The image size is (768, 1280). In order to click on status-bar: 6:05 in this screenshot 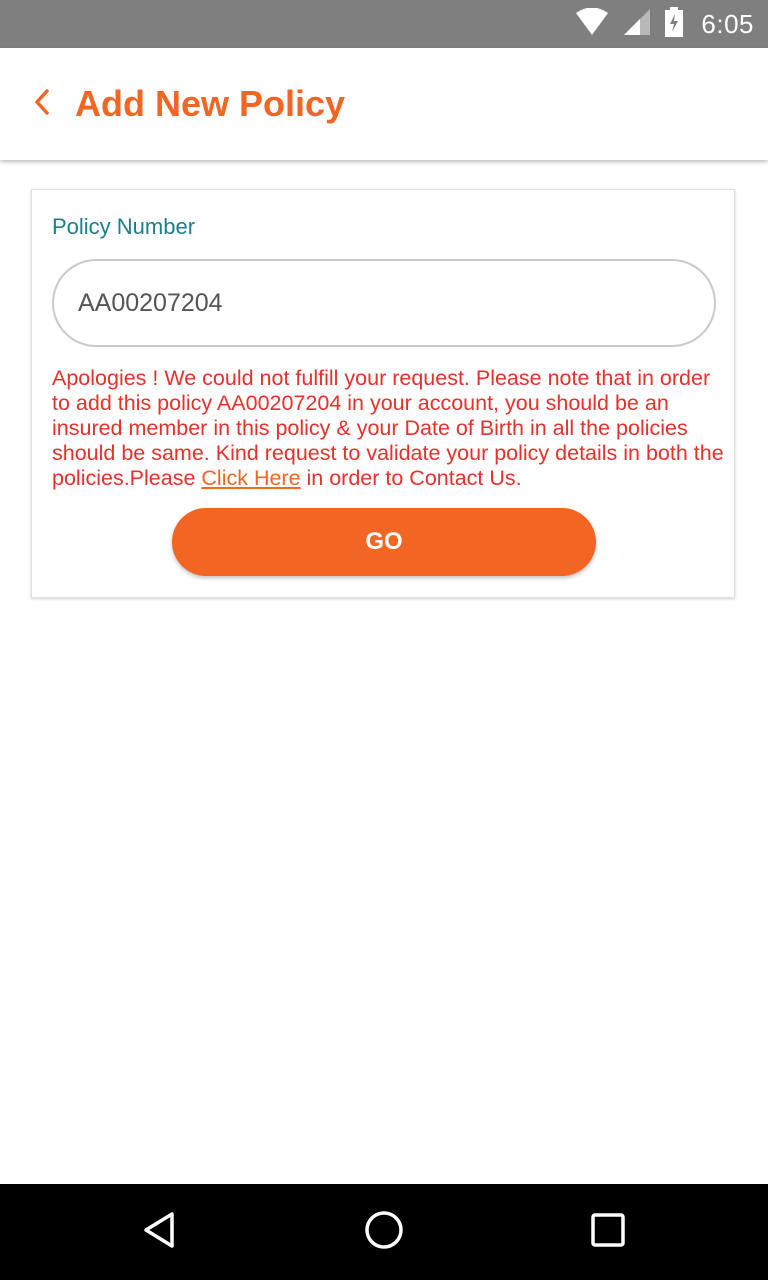, I will do `click(384, 24)`.